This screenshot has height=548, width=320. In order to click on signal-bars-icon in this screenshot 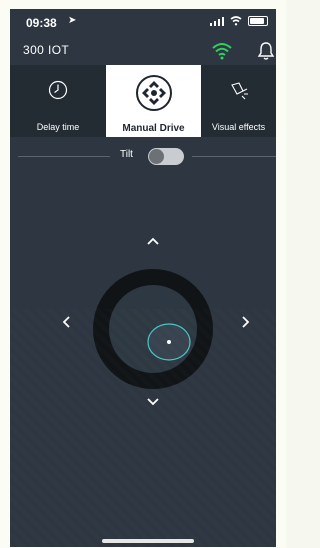, I will do `click(217, 21)`.